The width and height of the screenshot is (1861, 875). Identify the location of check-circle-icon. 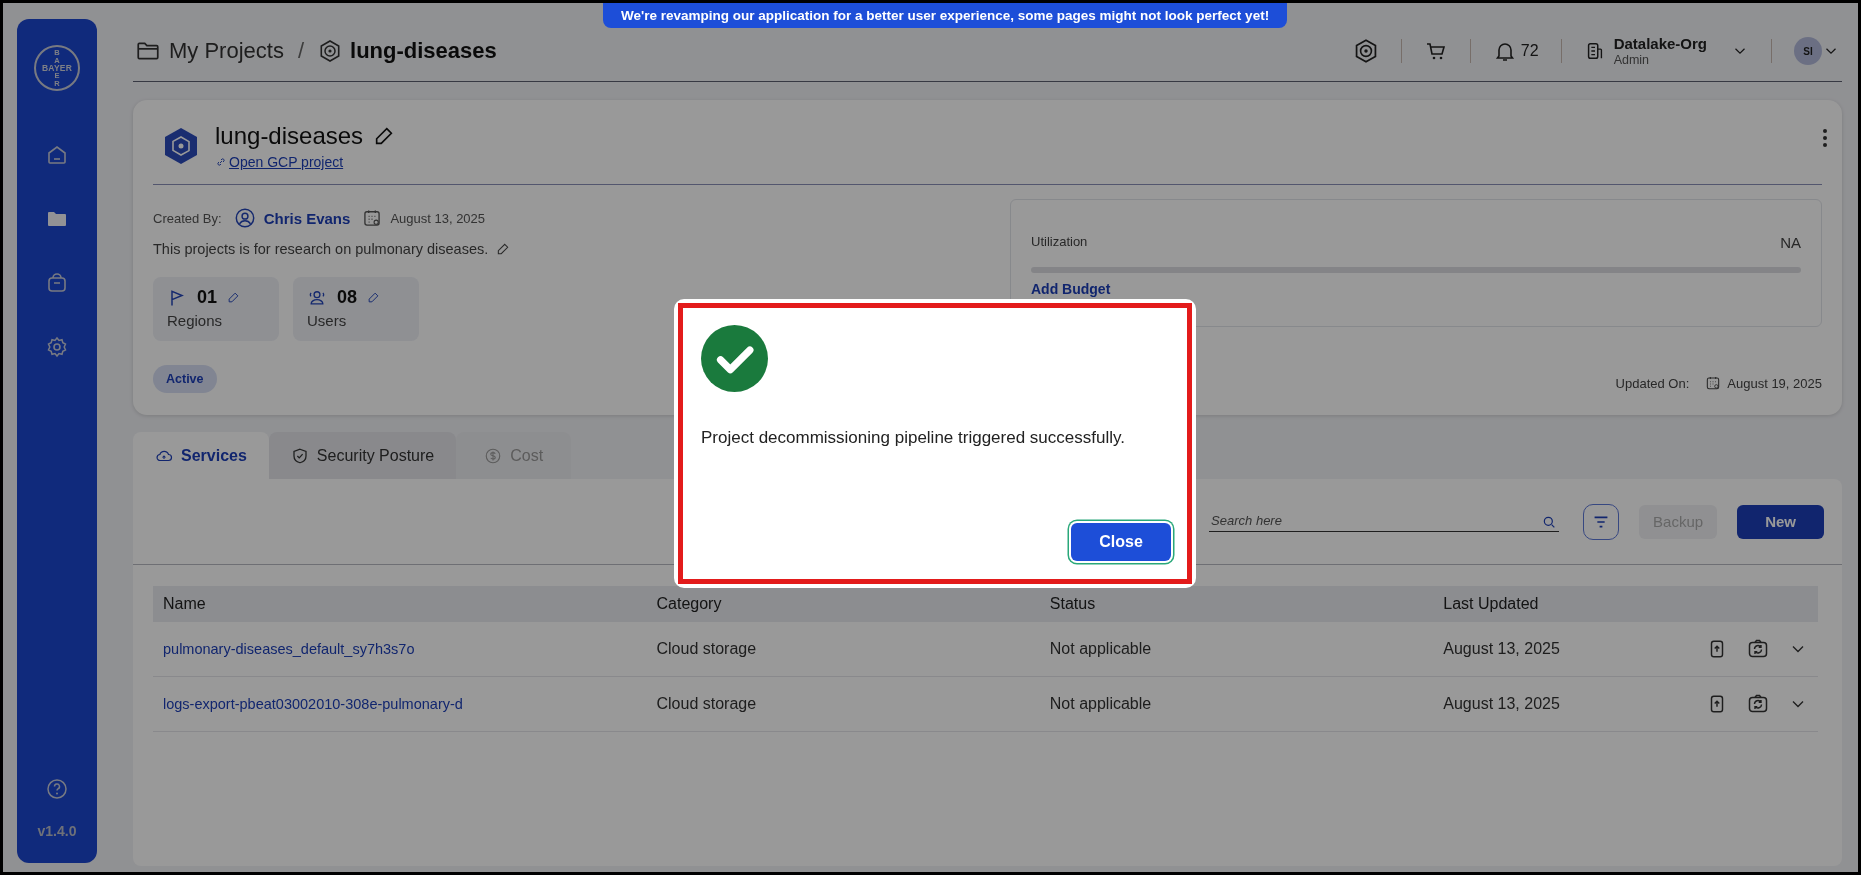
(734, 358).